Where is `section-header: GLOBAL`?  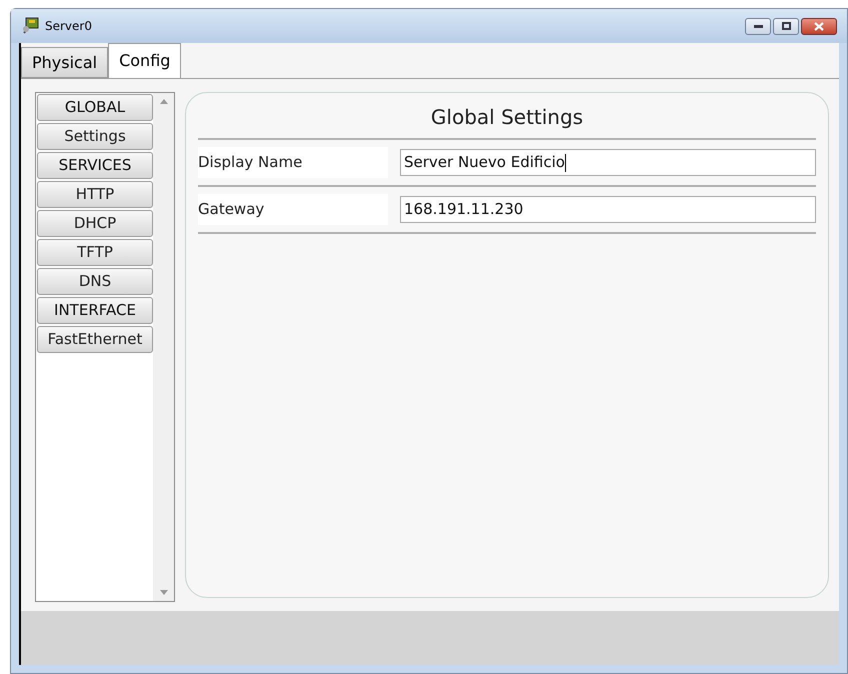 section-header: GLOBAL is located at coordinates (95, 107).